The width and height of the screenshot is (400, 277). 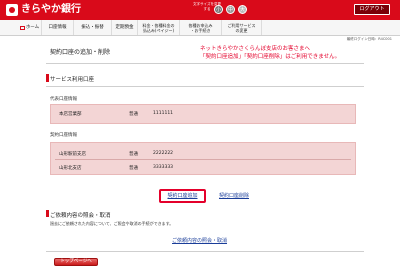 I want to click on top-page-button: トップページへ, so click(x=76, y=262).